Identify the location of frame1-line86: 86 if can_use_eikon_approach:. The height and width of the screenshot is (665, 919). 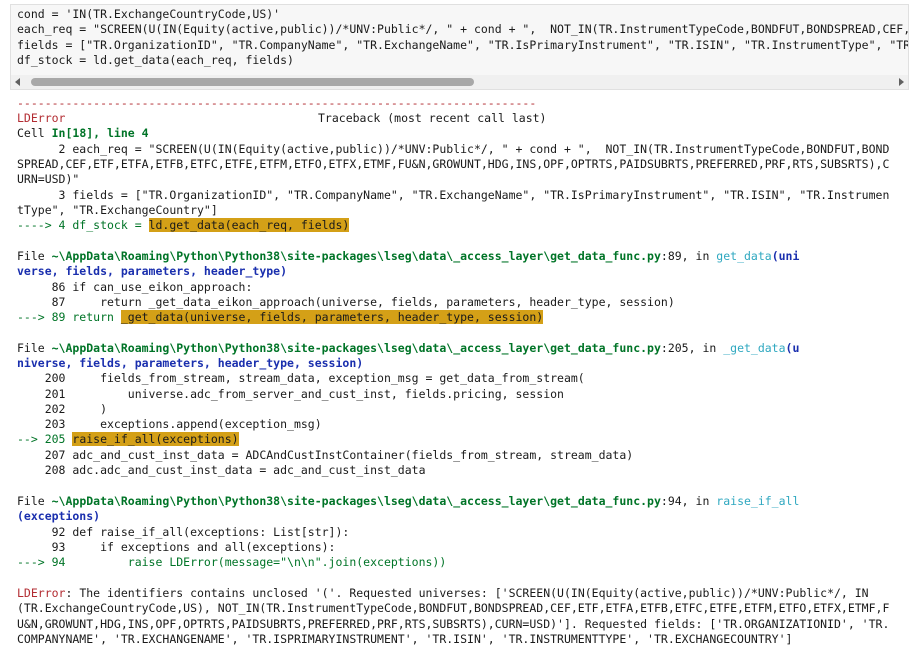
(135, 287).